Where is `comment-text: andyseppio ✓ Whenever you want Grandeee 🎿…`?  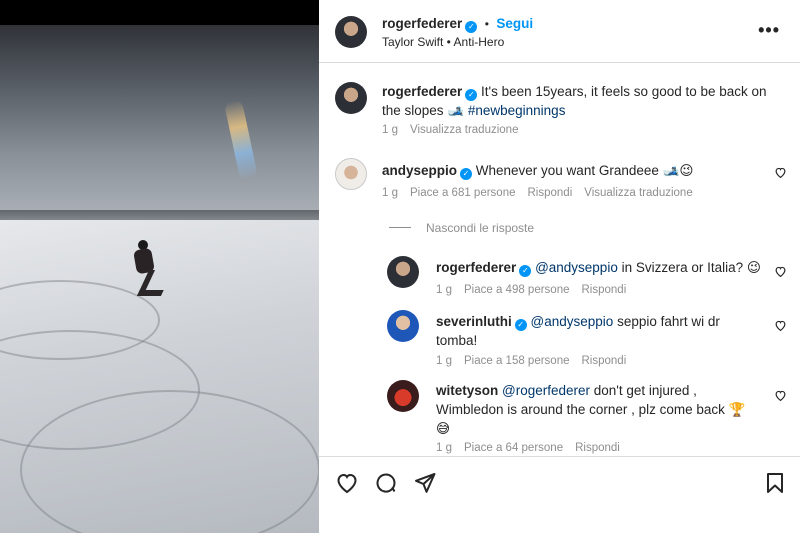 comment-text: andyseppio ✓ Whenever you want Grandeee 🎿… is located at coordinates (572, 170).